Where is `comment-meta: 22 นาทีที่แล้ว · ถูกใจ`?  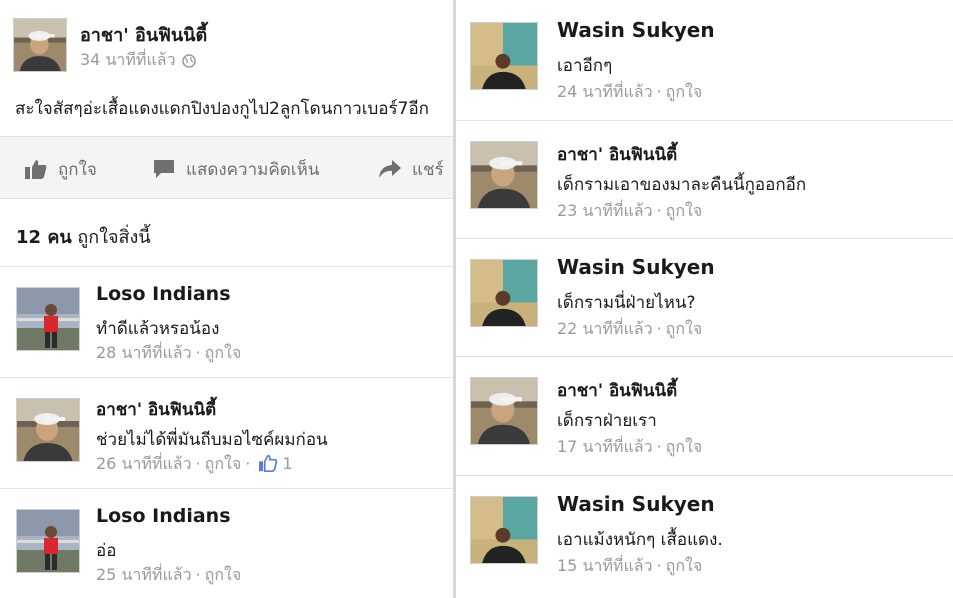
comment-meta: 22 นาทีที่แล้ว · ถูกใจ is located at coordinates (629, 329).